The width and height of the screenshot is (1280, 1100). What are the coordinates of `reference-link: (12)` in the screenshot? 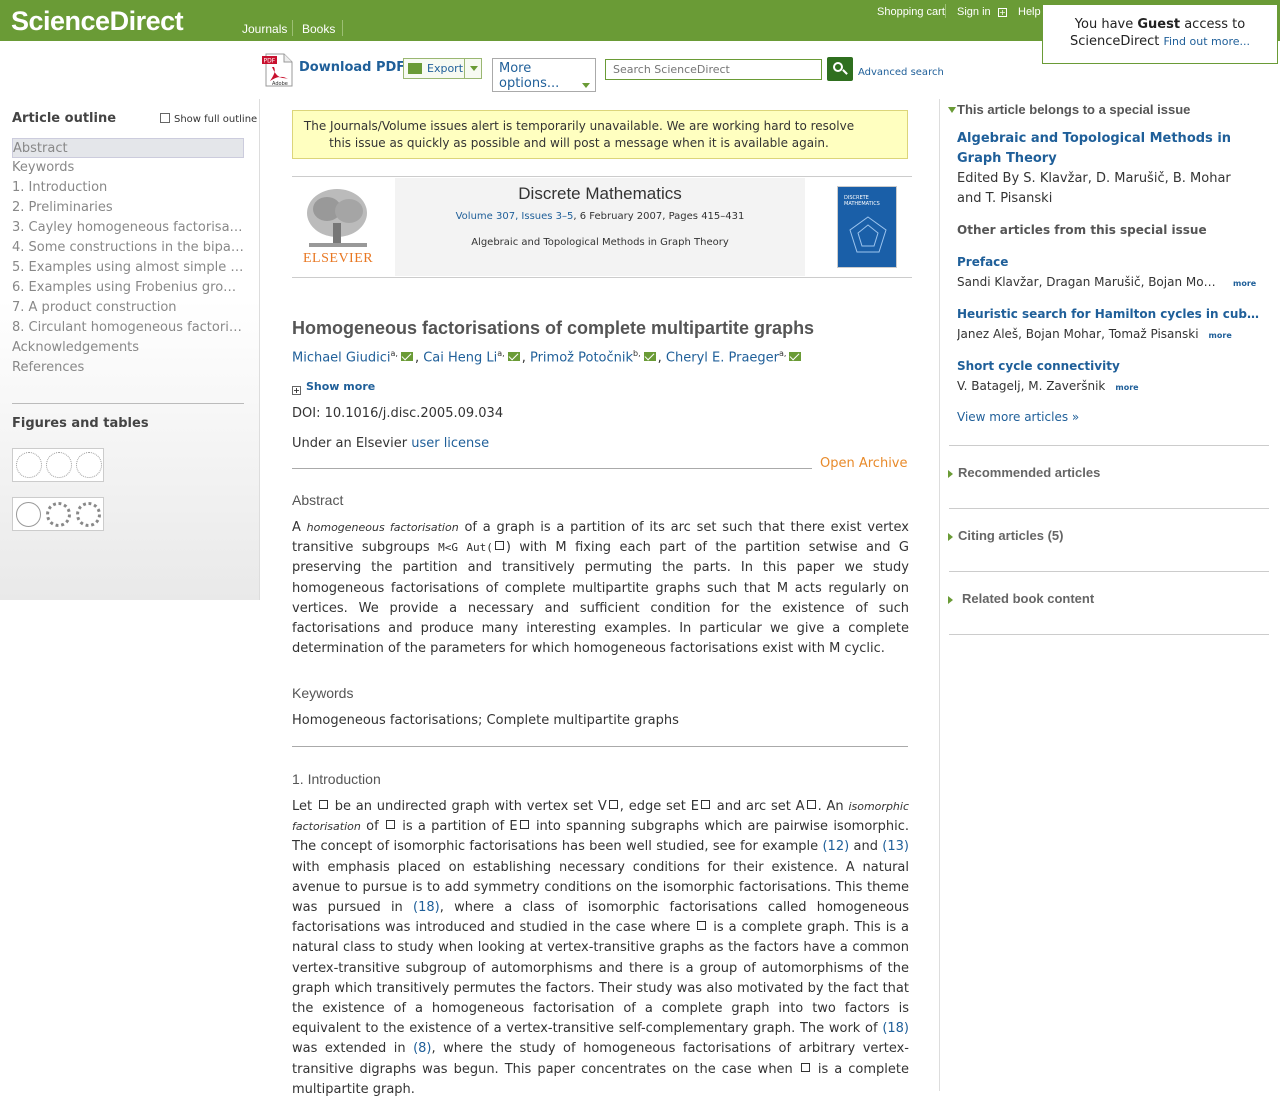 It's located at (835, 846).